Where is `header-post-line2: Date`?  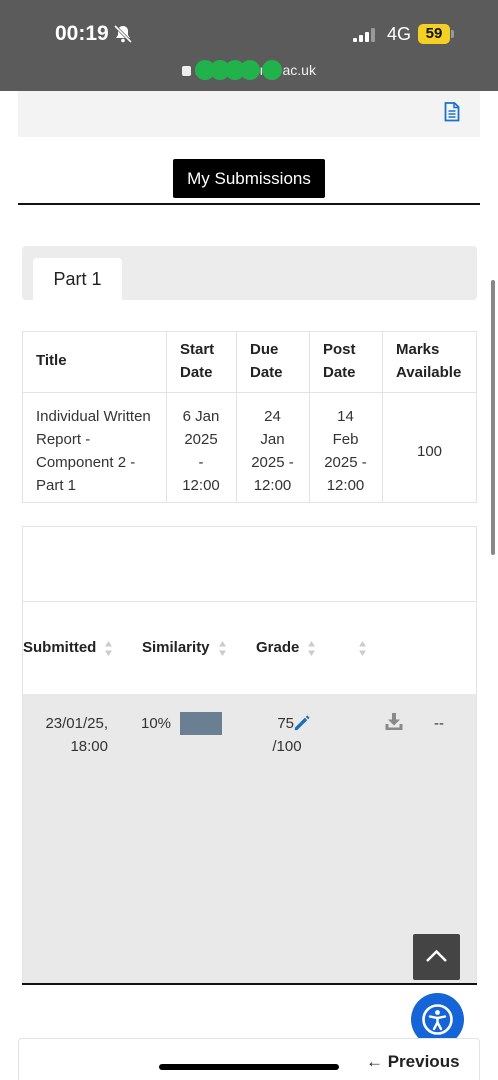 header-post-line2: Date is located at coordinates (339, 372).